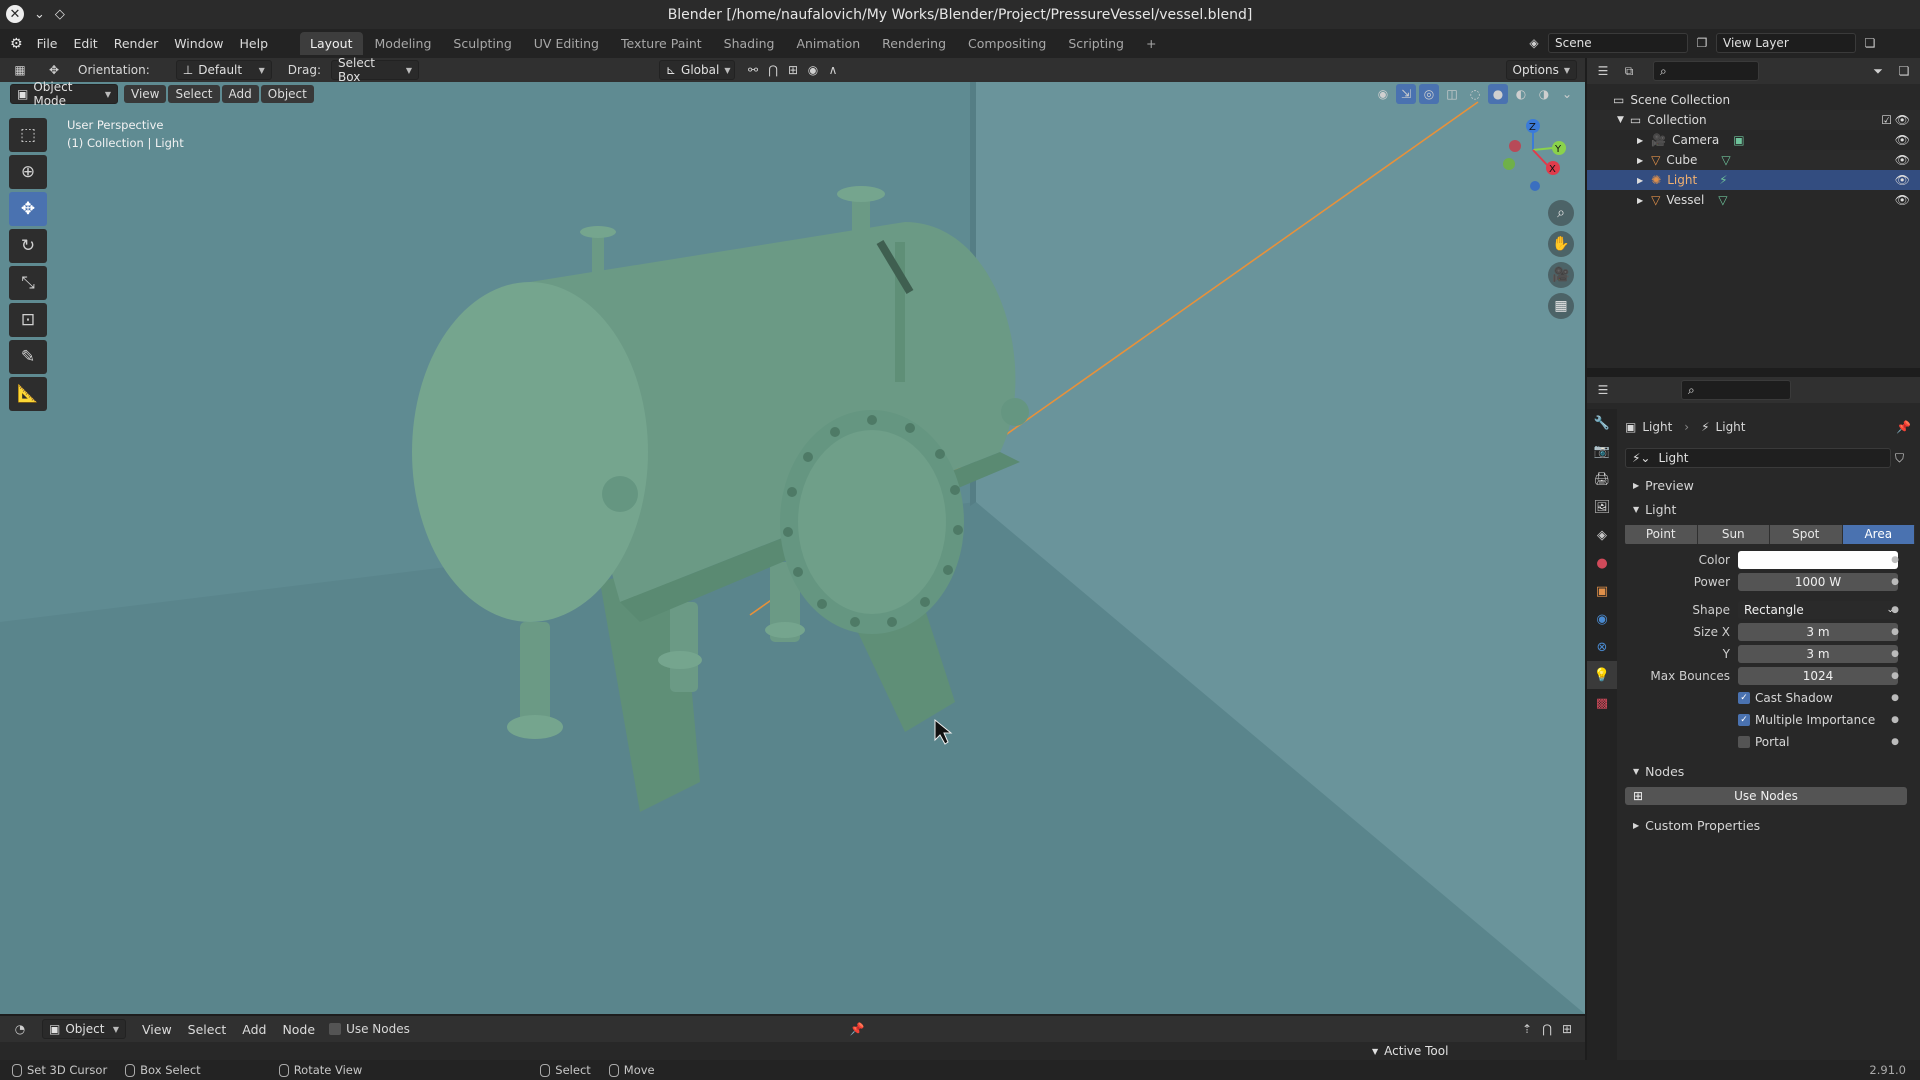 This screenshot has width=1920, height=1080. I want to click on menu-select: Select, so click(207, 1029).